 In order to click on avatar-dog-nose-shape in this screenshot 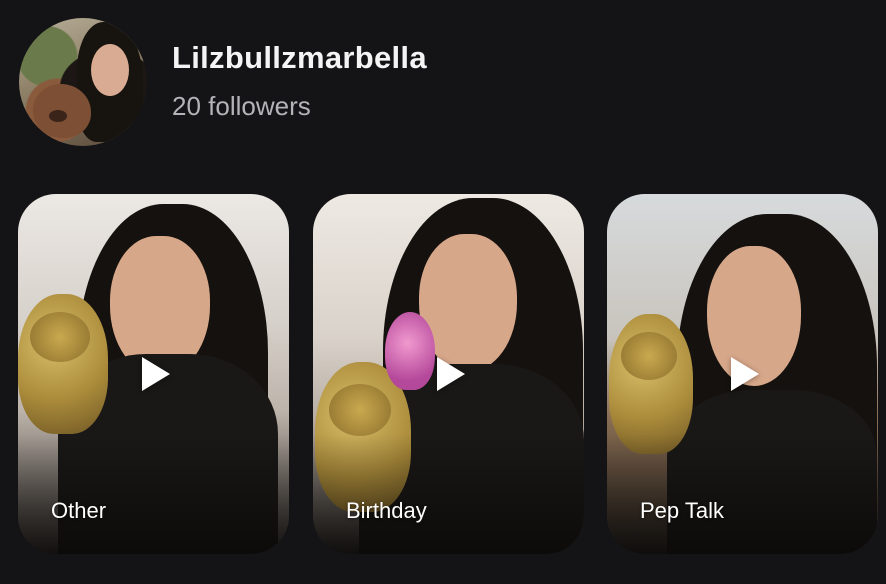, I will do `click(58, 116)`.